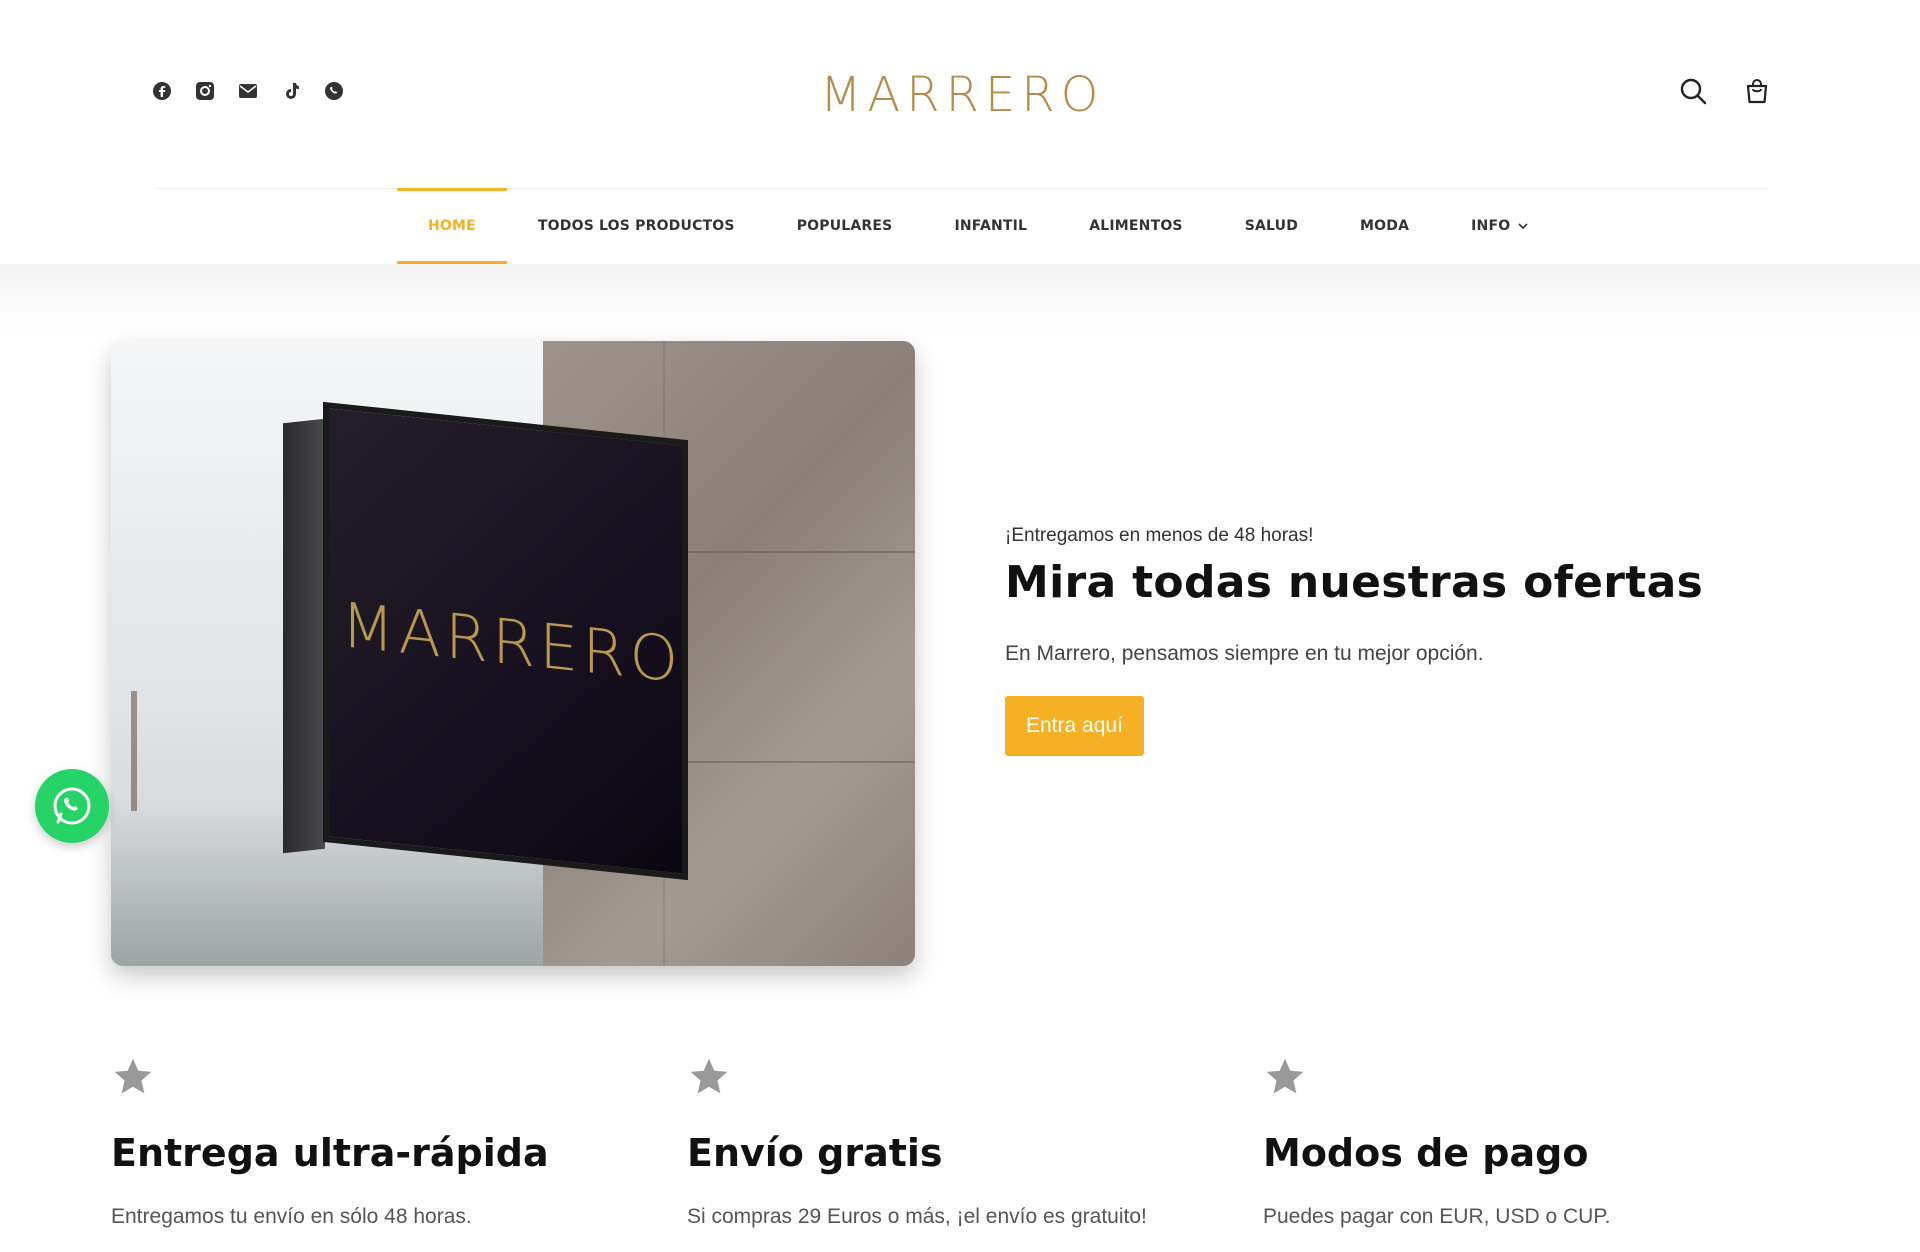 The height and width of the screenshot is (1252, 1920). What do you see at coordinates (1757, 91) in the screenshot?
I see `cart-icon` at bounding box center [1757, 91].